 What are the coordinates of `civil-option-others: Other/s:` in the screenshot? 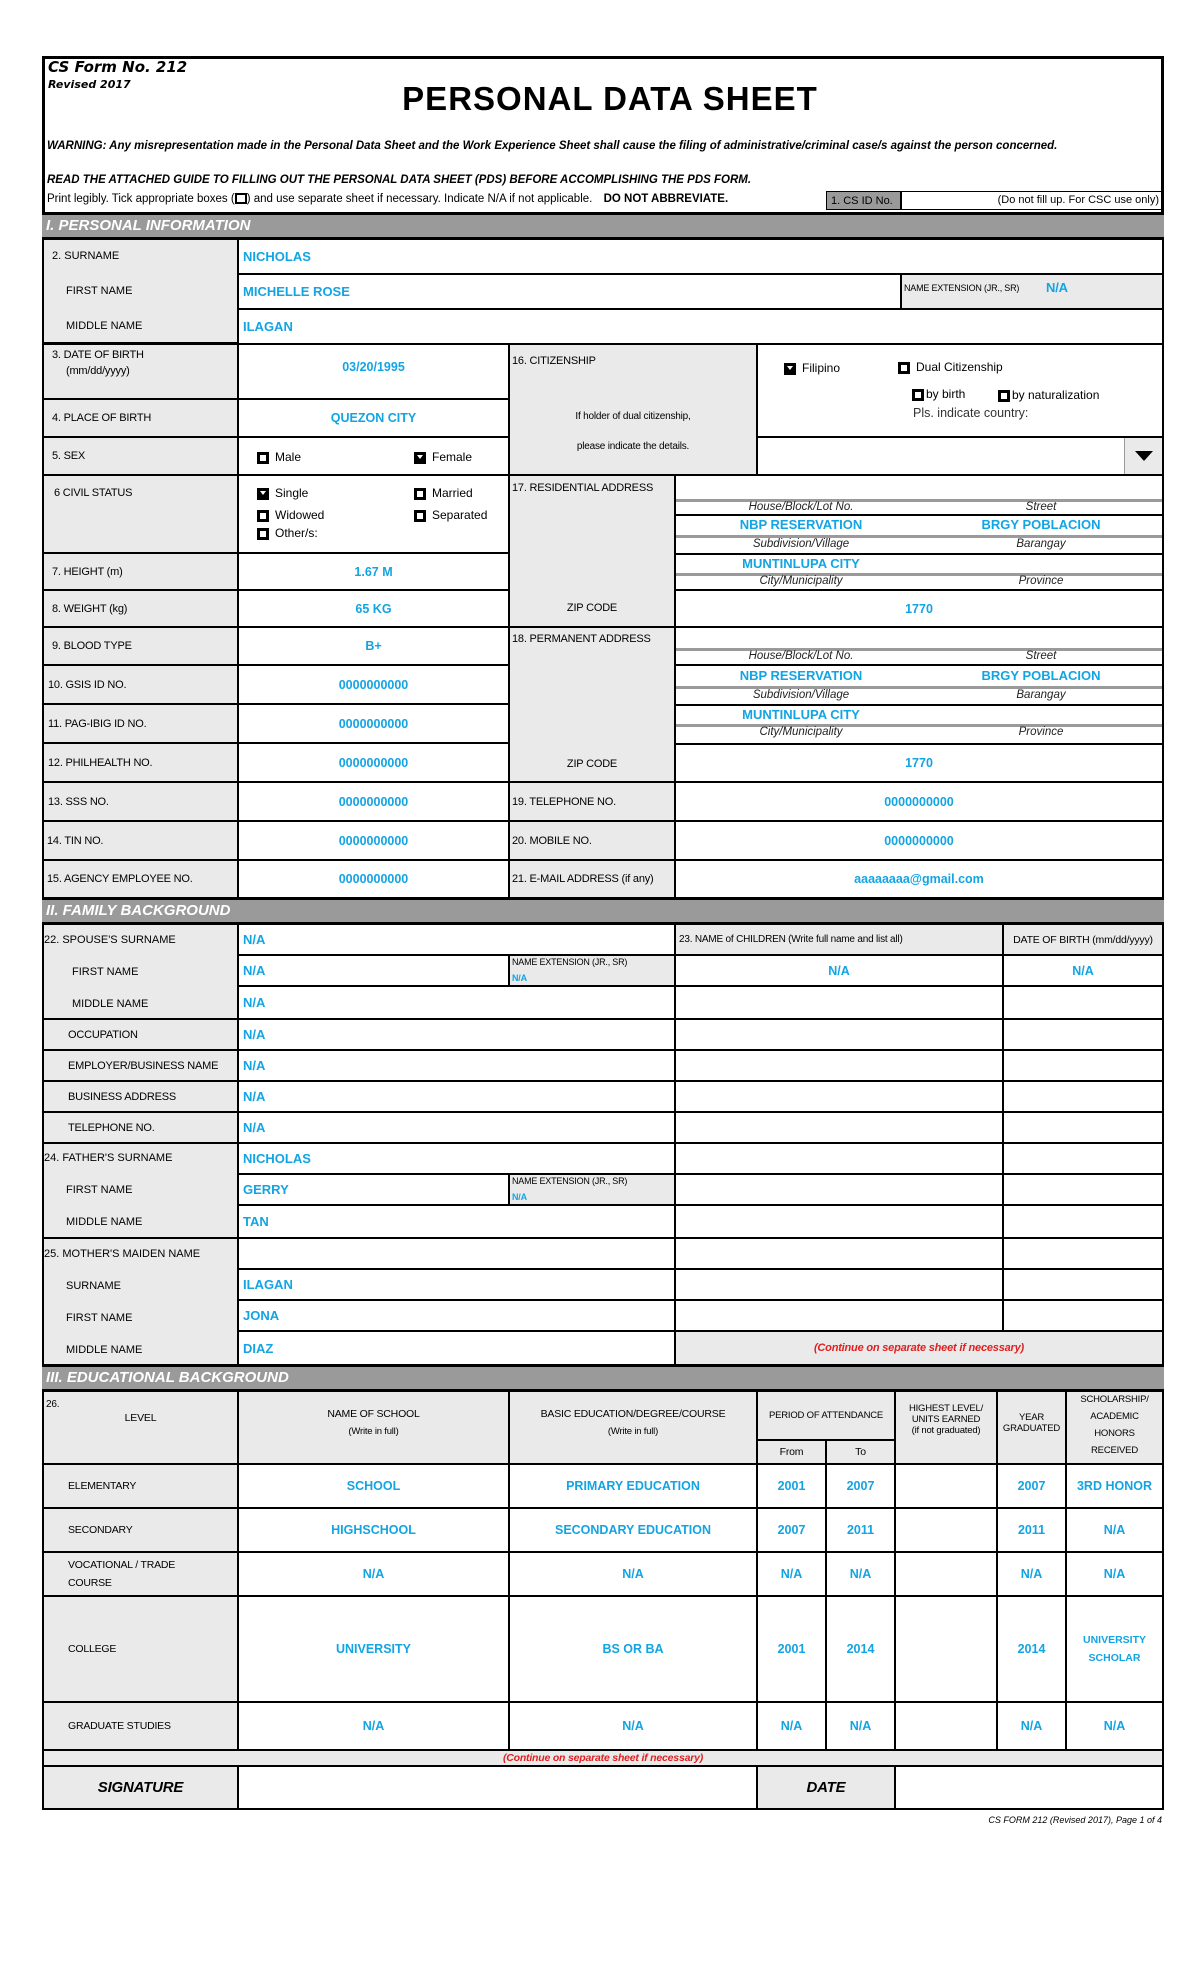 It's located at (287, 533).